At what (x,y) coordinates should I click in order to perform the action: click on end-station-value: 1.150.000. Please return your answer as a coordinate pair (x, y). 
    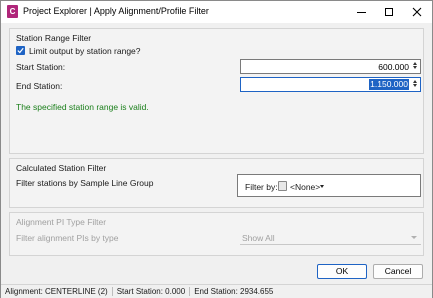
    Looking at the image, I should click on (389, 84).